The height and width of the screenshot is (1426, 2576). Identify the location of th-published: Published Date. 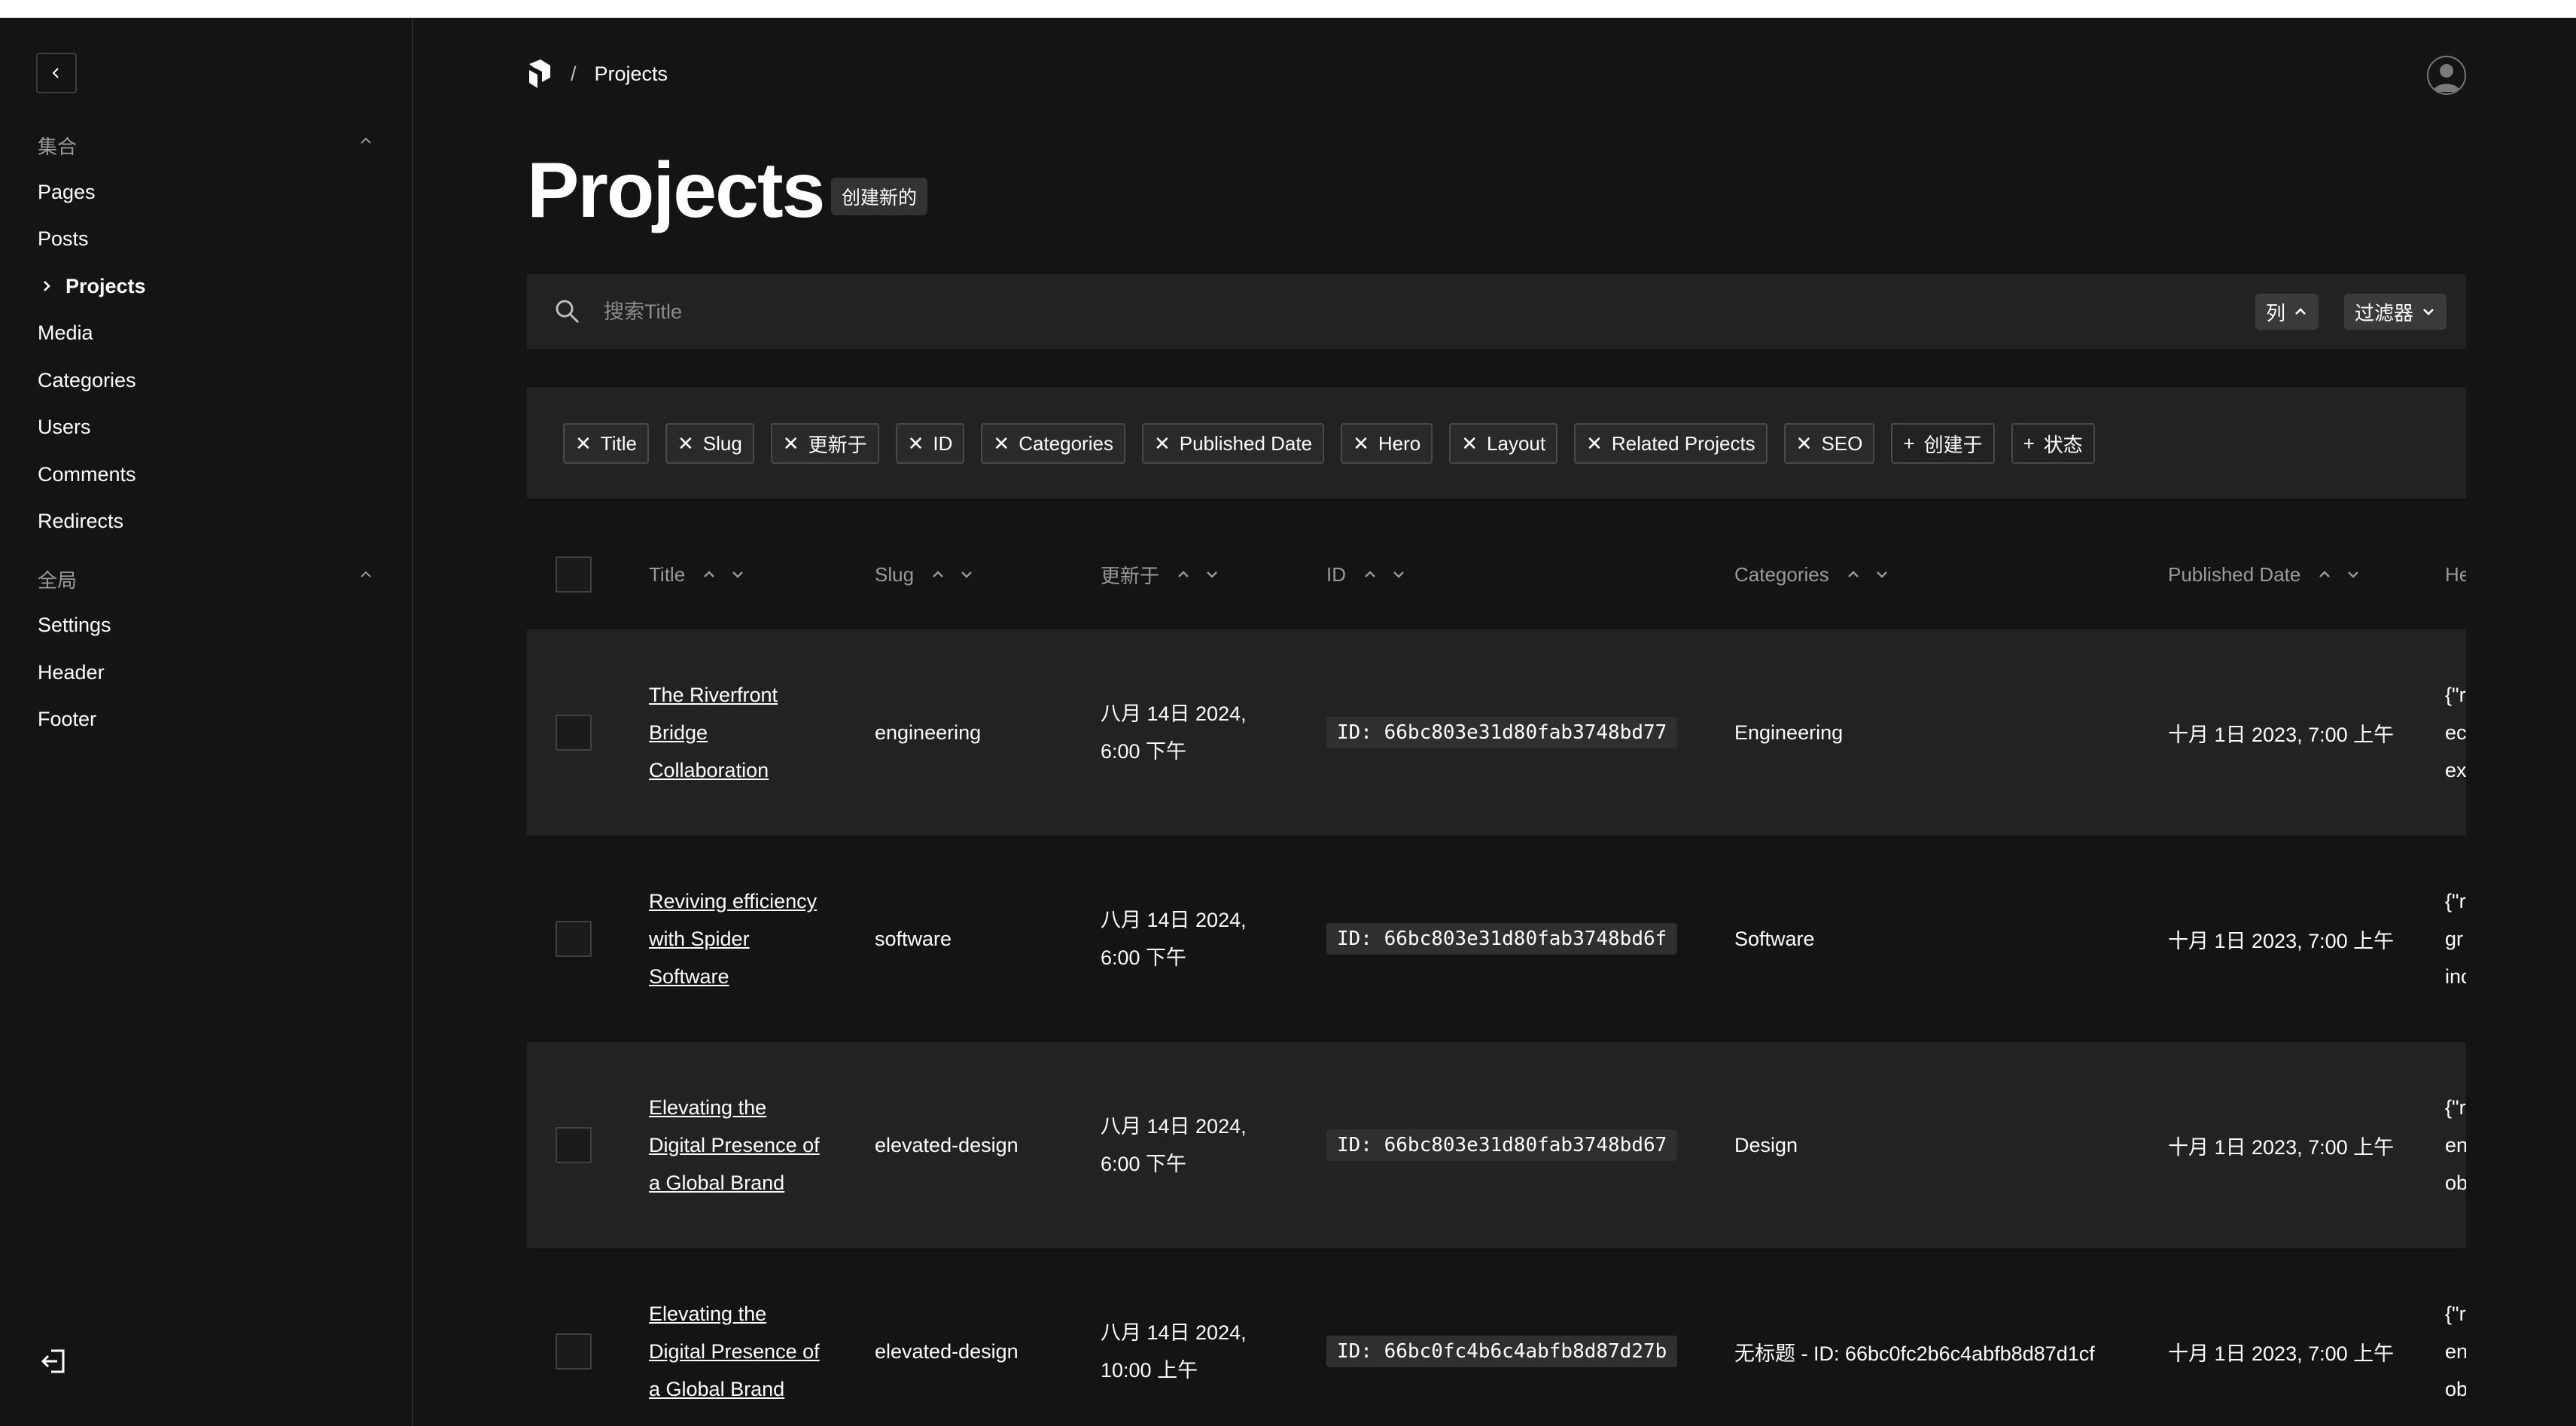
(2264, 574).